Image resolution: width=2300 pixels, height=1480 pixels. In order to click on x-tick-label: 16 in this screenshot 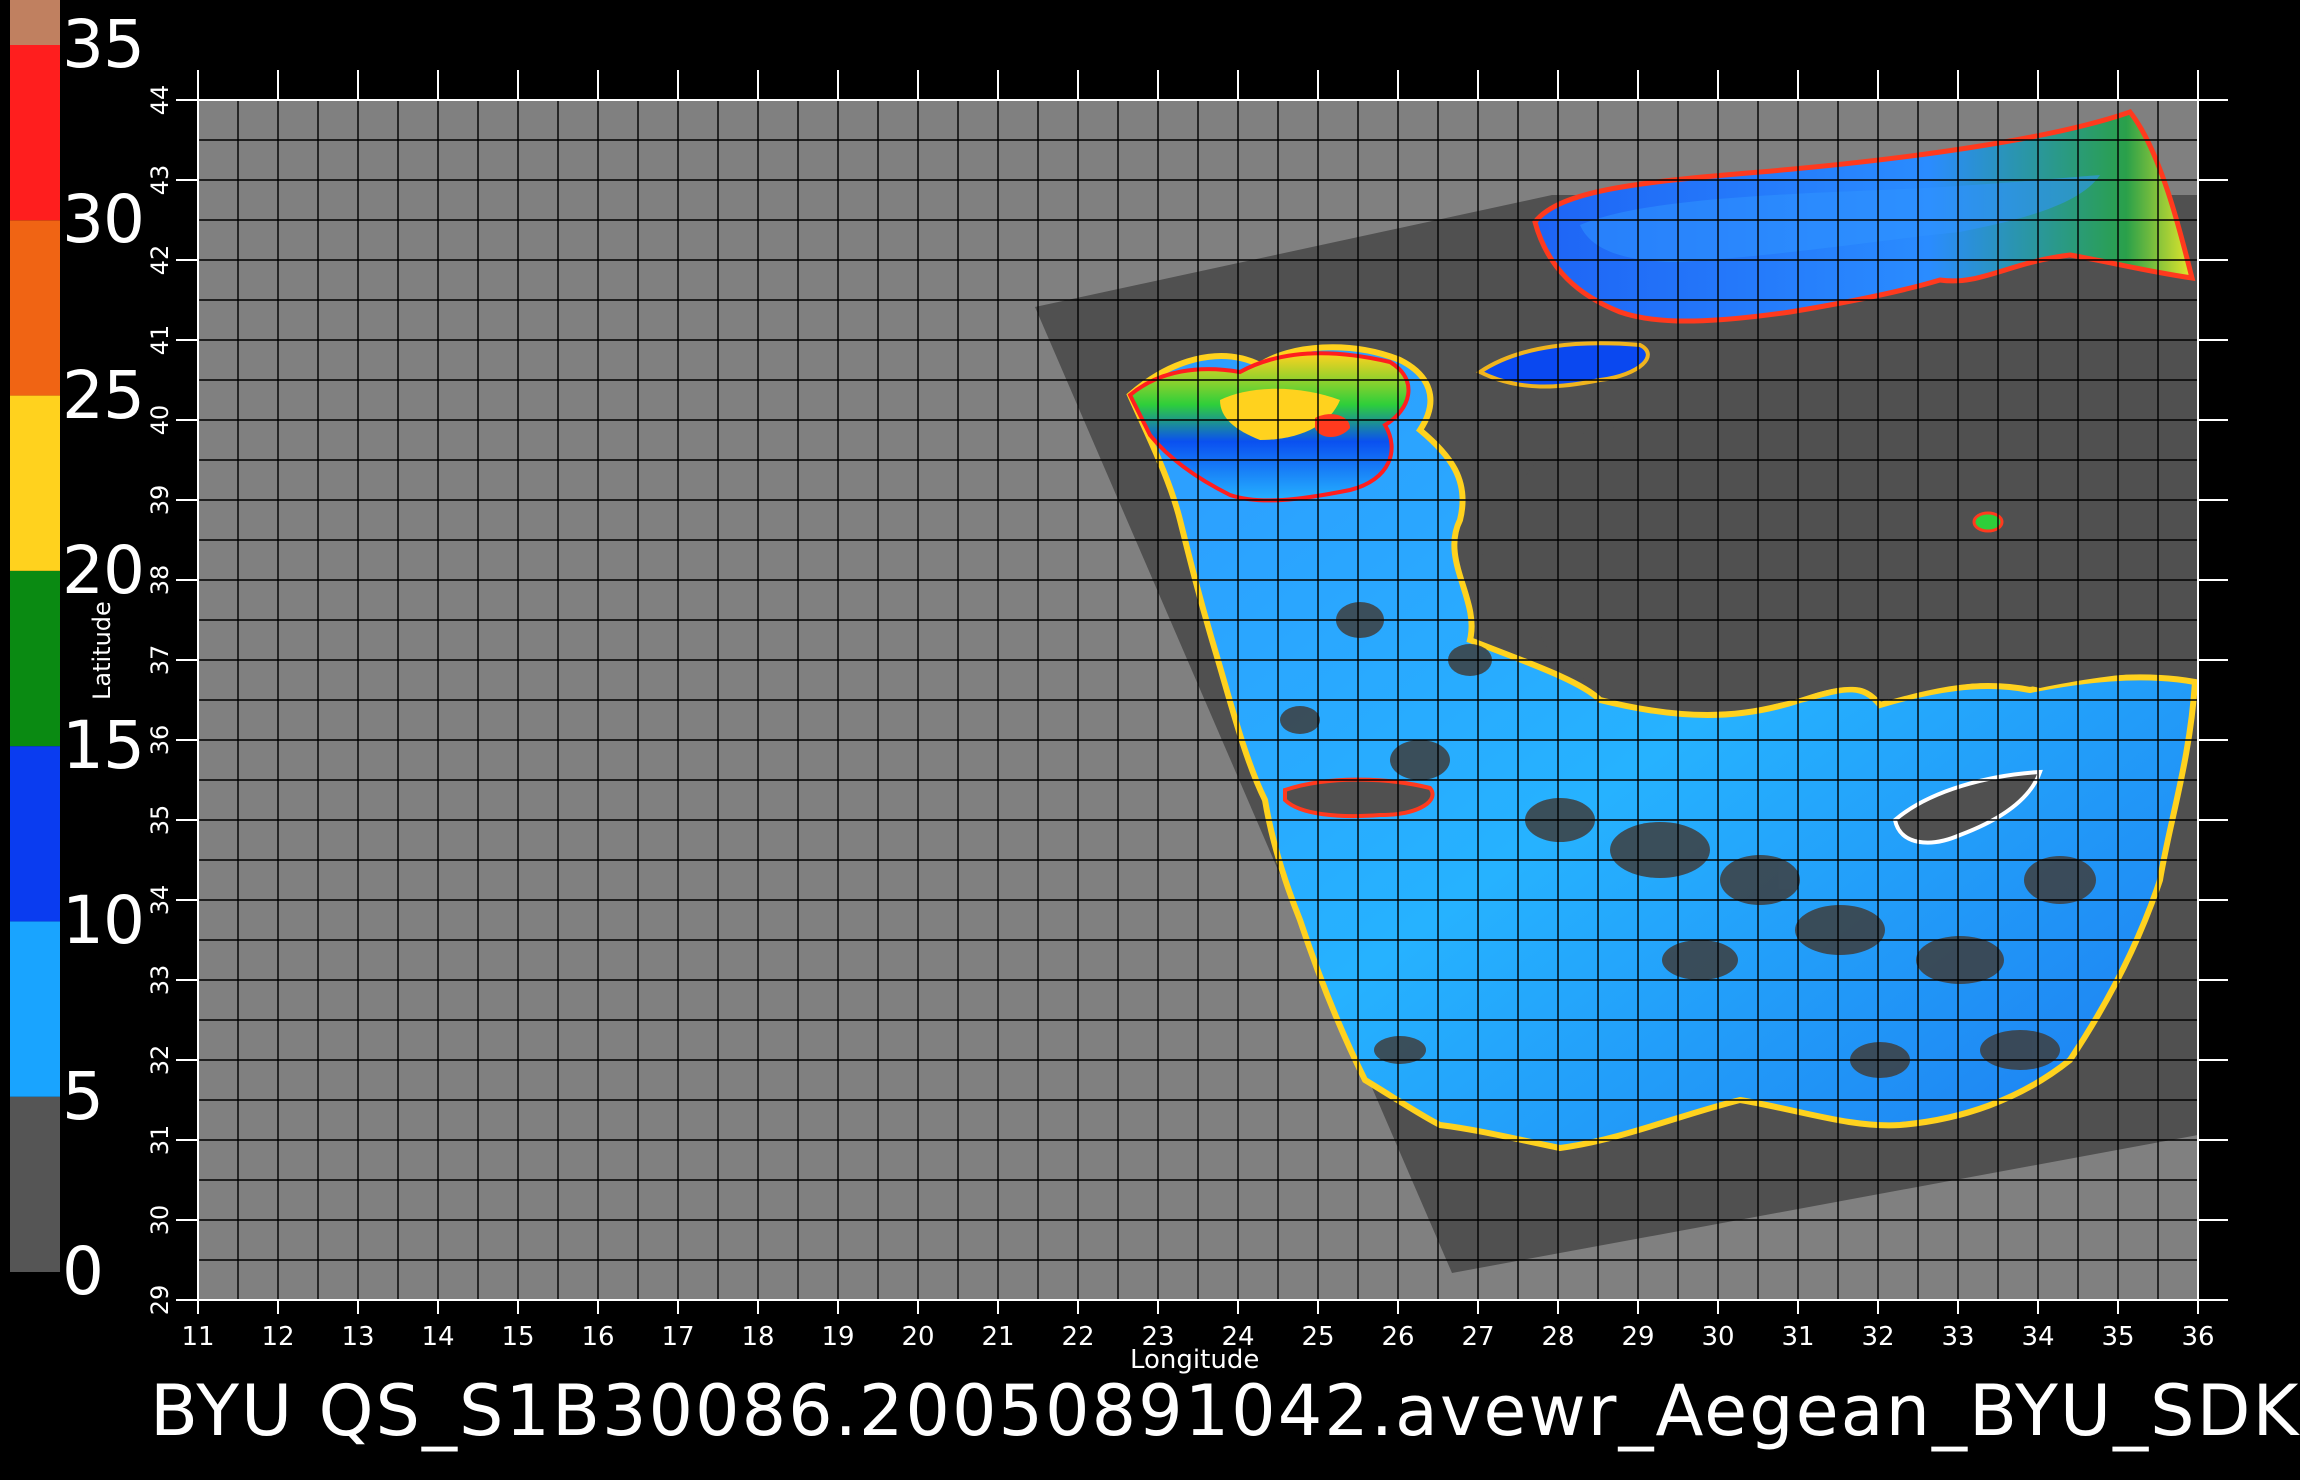, I will do `click(597, 1337)`.